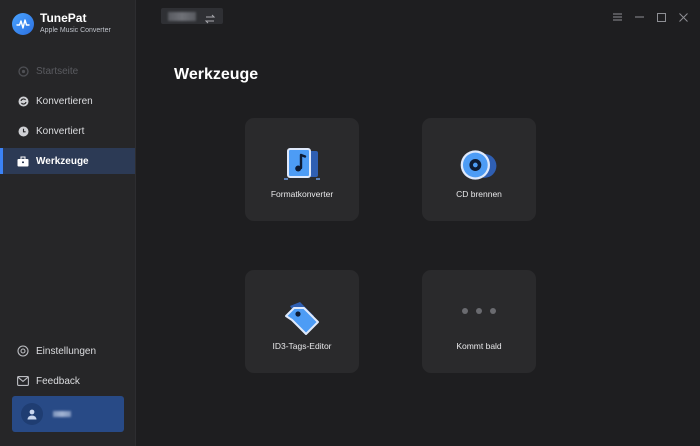  I want to click on sidebar-item-einstellungen: Einstellungen, so click(67, 351).